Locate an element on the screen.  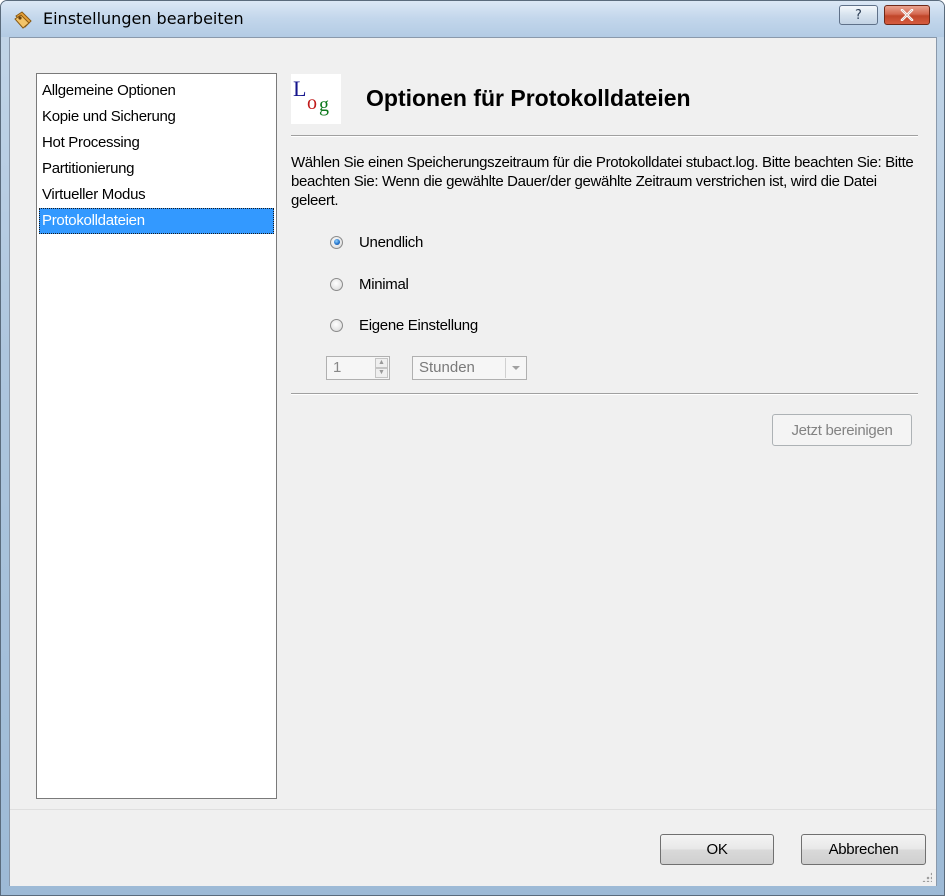
radio-eigene-einstellung: Eigene Einstellung is located at coordinates (404, 325).